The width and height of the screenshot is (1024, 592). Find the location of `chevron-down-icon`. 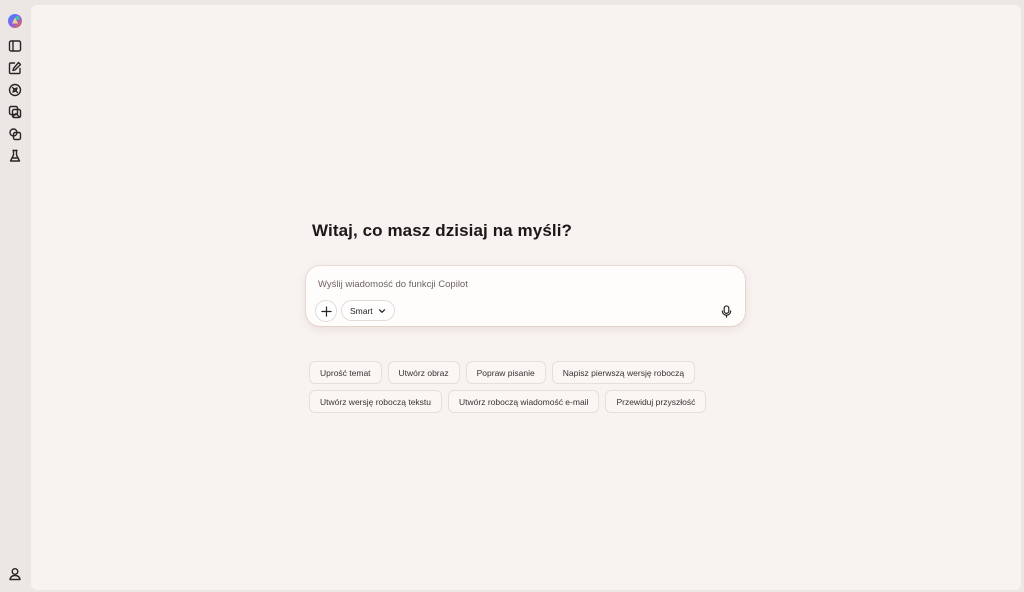

chevron-down-icon is located at coordinates (381, 310).